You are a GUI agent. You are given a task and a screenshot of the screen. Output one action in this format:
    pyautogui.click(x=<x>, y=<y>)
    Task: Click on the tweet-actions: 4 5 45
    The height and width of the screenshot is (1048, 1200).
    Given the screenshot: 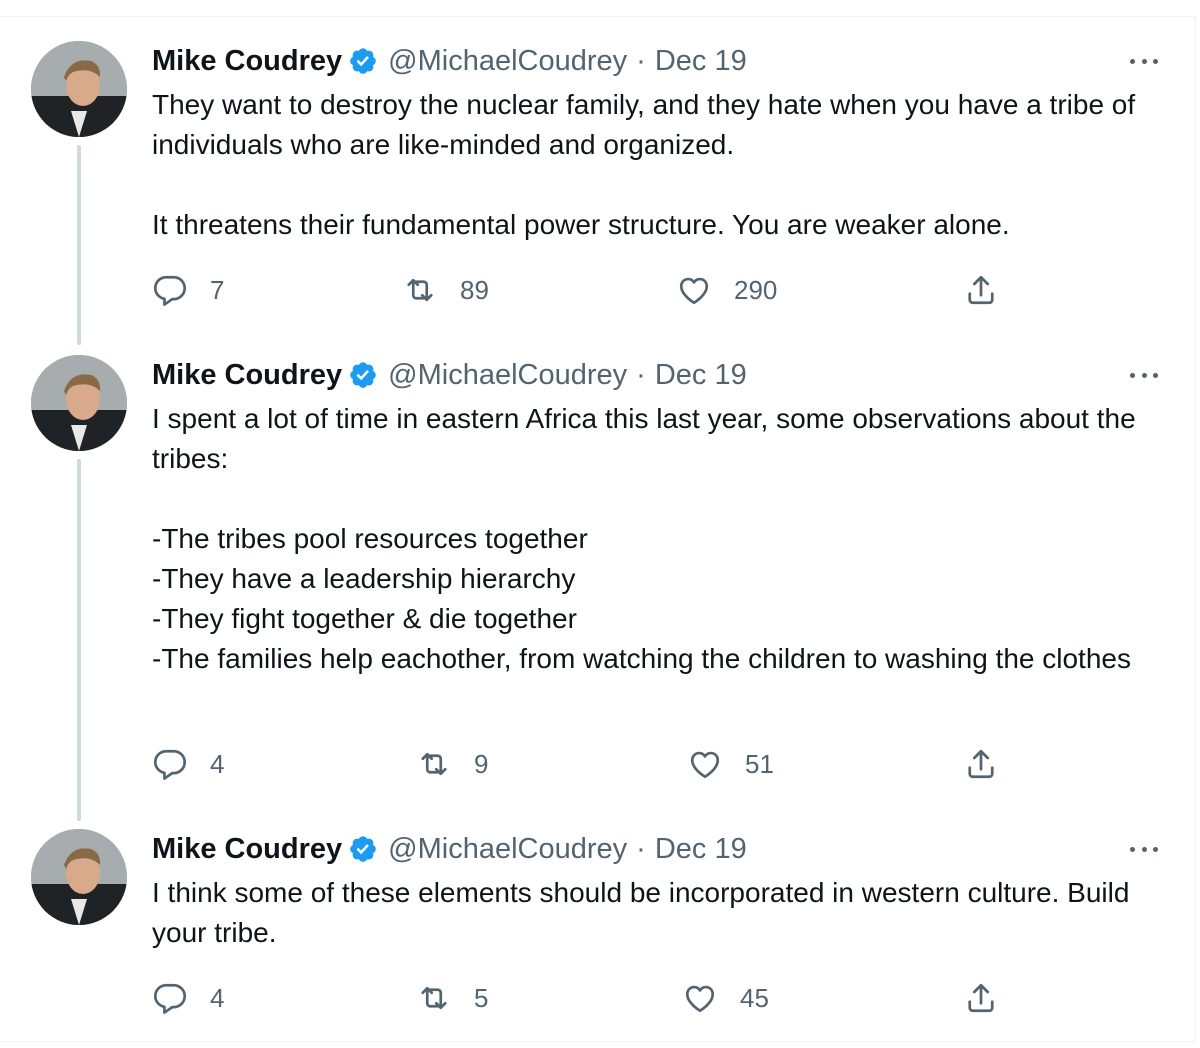 What is the action you would take?
    pyautogui.click(x=598, y=998)
    